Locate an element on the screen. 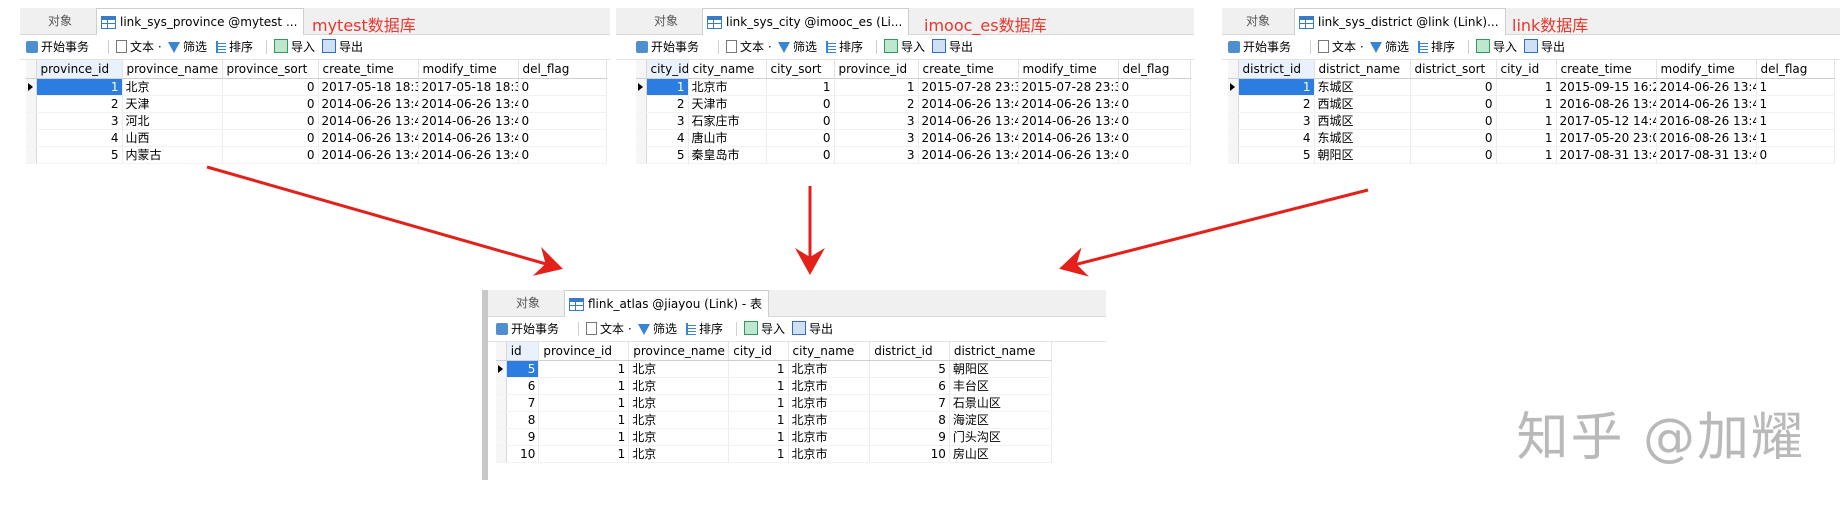 This screenshot has height=506, width=1843. table-cell: 2015-09-15 16:2 is located at coordinates (1606, 87).